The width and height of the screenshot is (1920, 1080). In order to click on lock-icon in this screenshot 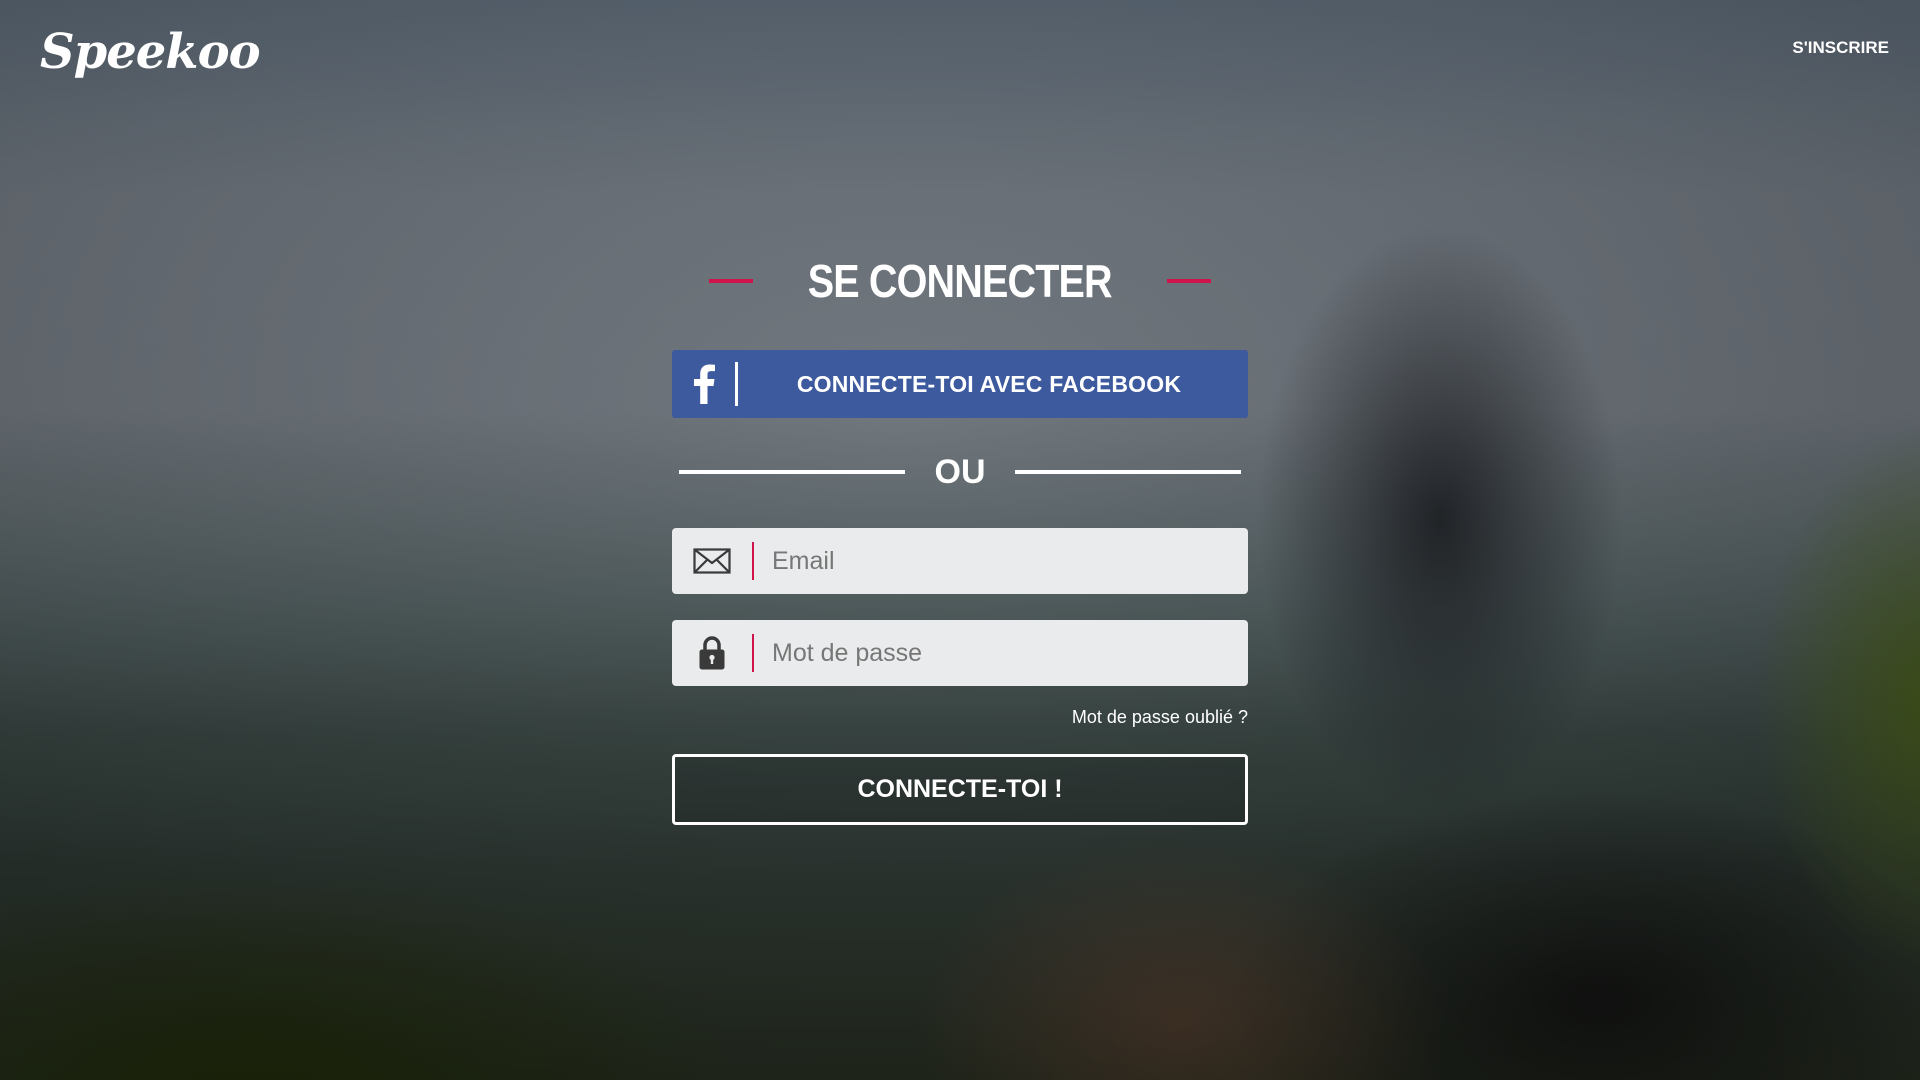, I will do `click(712, 653)`.